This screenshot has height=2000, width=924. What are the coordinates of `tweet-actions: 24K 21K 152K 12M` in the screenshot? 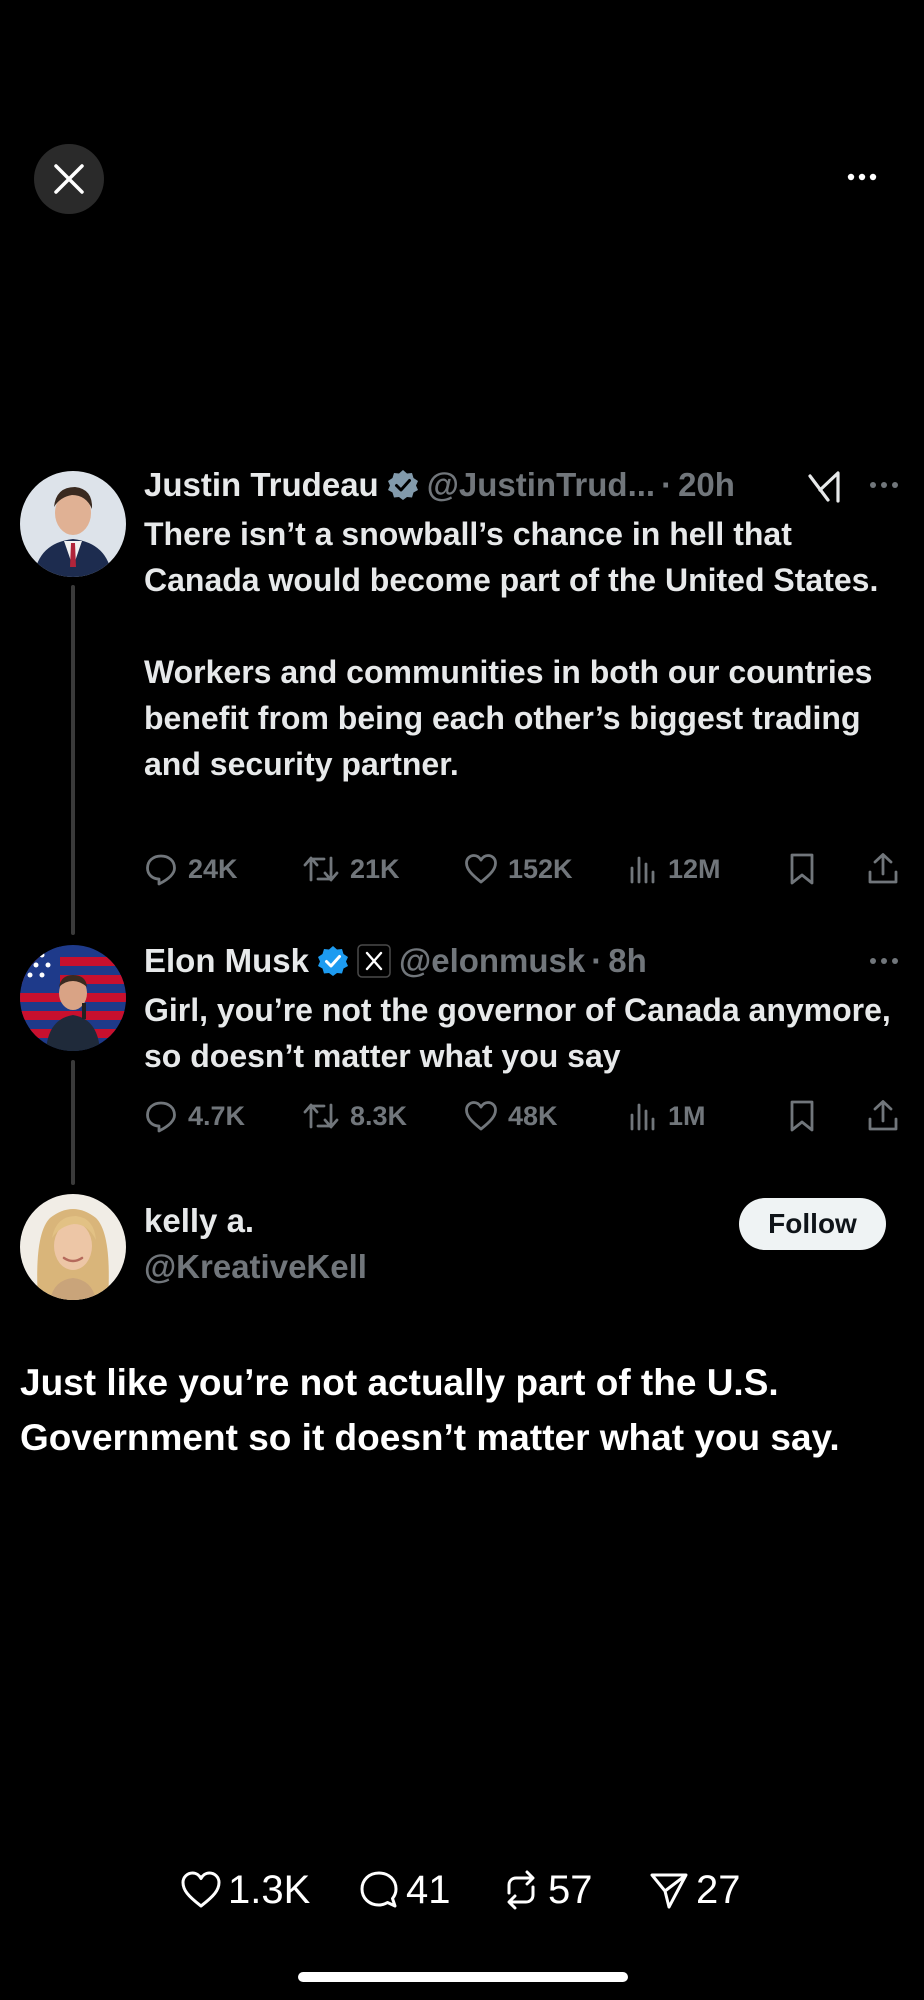 It's located at (524, 869).